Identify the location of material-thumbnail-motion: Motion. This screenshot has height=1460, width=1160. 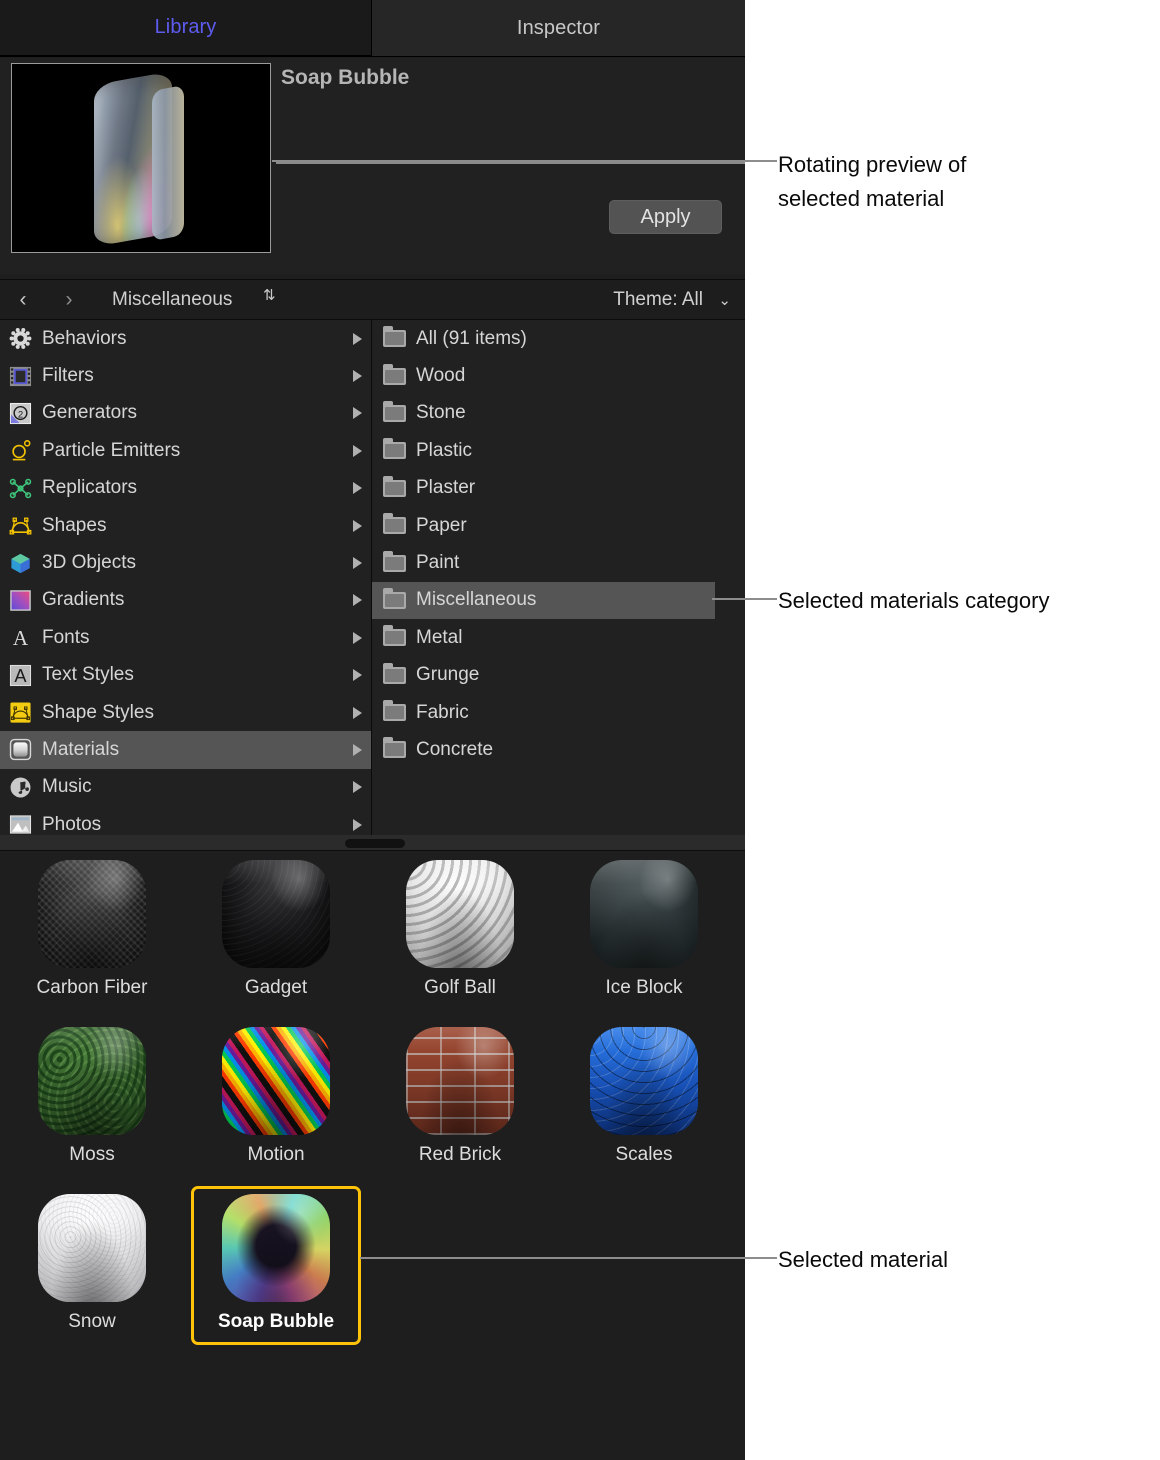
(276, 1096).